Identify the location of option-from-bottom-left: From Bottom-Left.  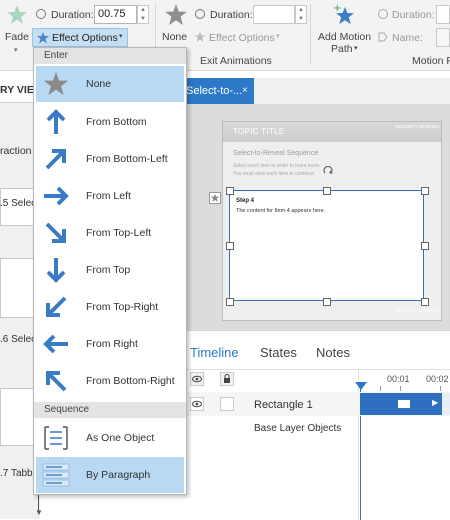
(110, 159).